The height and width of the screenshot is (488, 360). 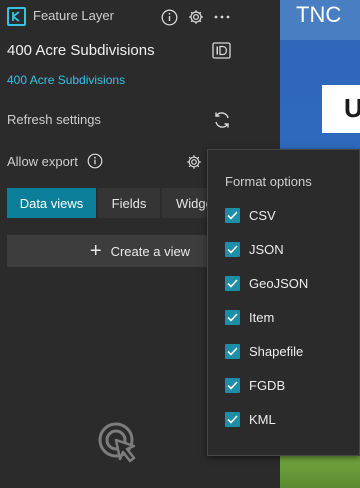 I want to click on format-options-title: Format options, so click(x=268, y=181).